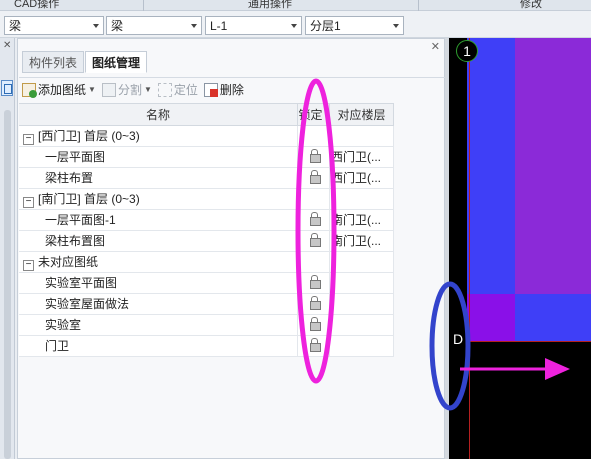  I want to click on drawing-name: 梁柱布置, so click(69, 178).